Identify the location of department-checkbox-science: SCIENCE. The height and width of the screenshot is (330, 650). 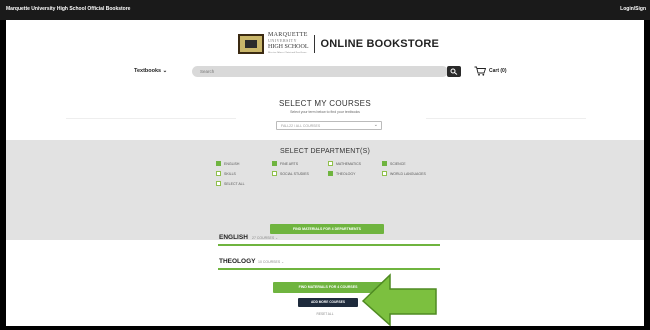
(394, 163).